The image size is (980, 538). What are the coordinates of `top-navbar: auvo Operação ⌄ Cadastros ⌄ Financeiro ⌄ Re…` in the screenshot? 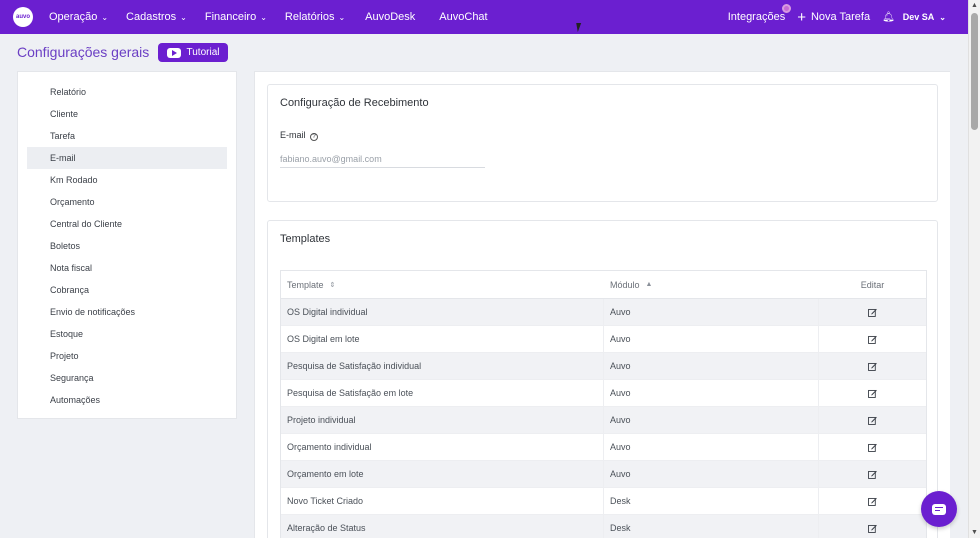 It's located at (484, 17).